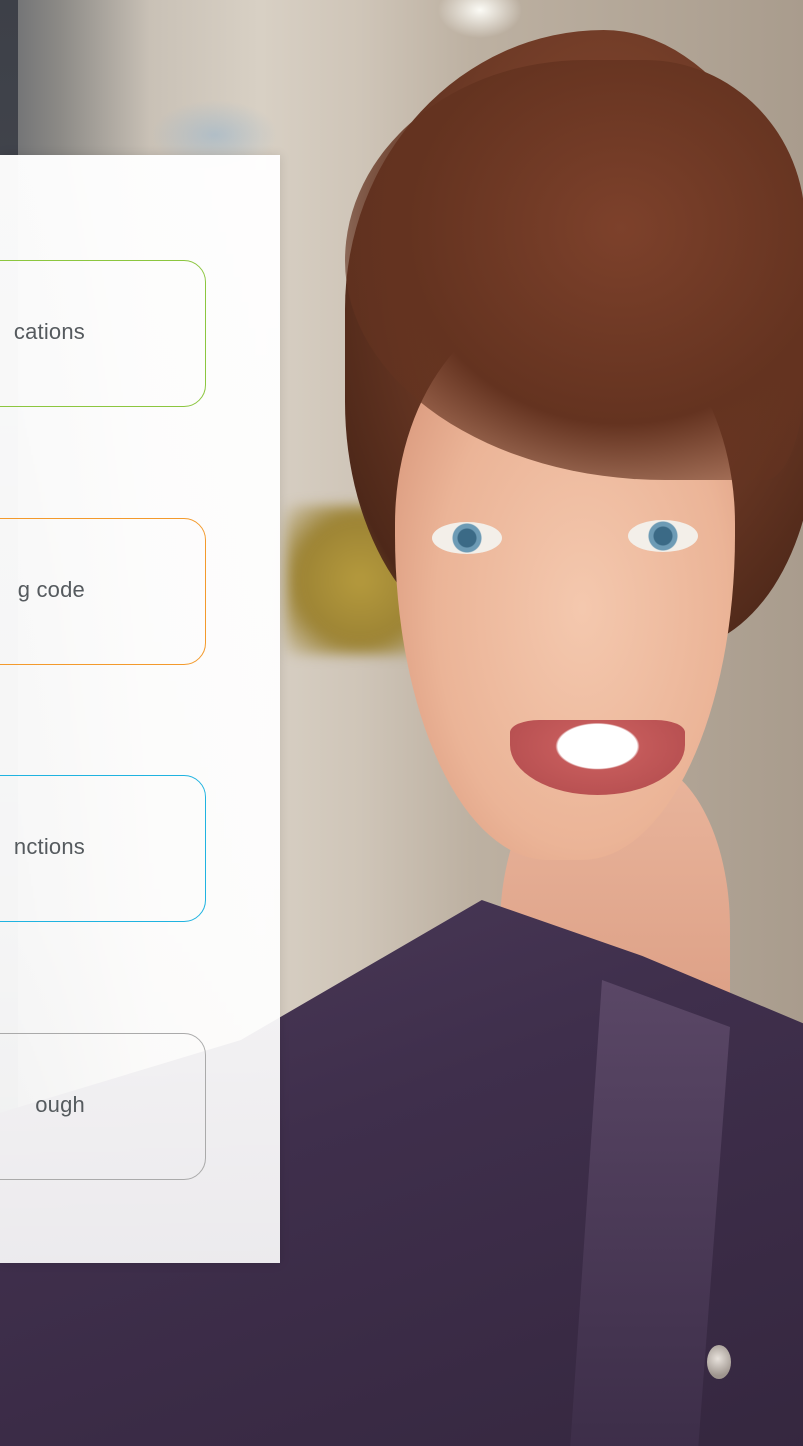 This screenshot has width=803, height=1446. Describe the element at coordinates (49, 846) in the screenshot. I see `option-card-3-label: nctions` at that location.